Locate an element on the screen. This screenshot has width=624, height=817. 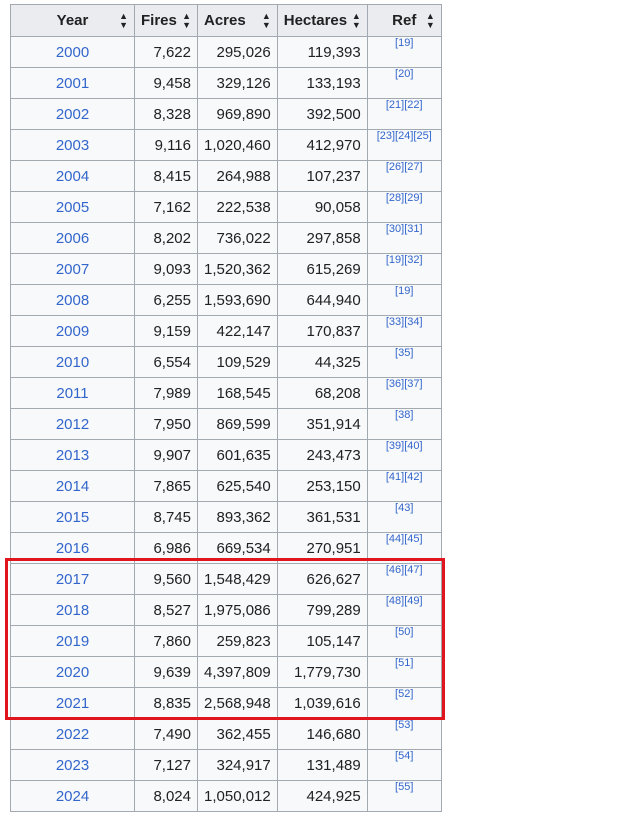
year-cell: 2000 is located at coordinates (72, 52).